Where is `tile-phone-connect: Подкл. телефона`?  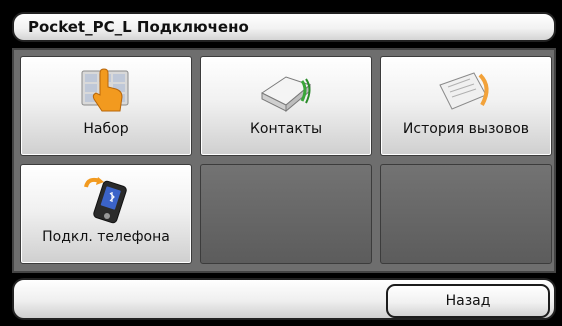
tile-phone-connect: Подкл. телефона is located at coordinates (106, 214).